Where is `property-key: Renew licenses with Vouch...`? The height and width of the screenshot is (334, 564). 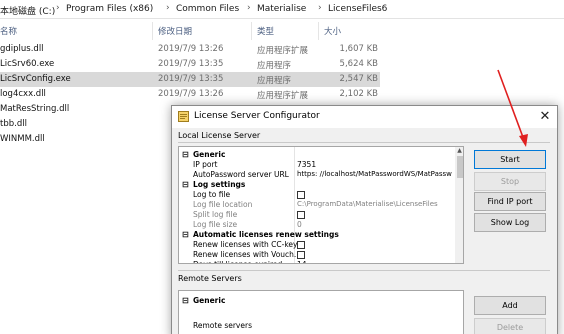 property-key: Renew licenses with Vouch... is located at coordinates (247, 254).